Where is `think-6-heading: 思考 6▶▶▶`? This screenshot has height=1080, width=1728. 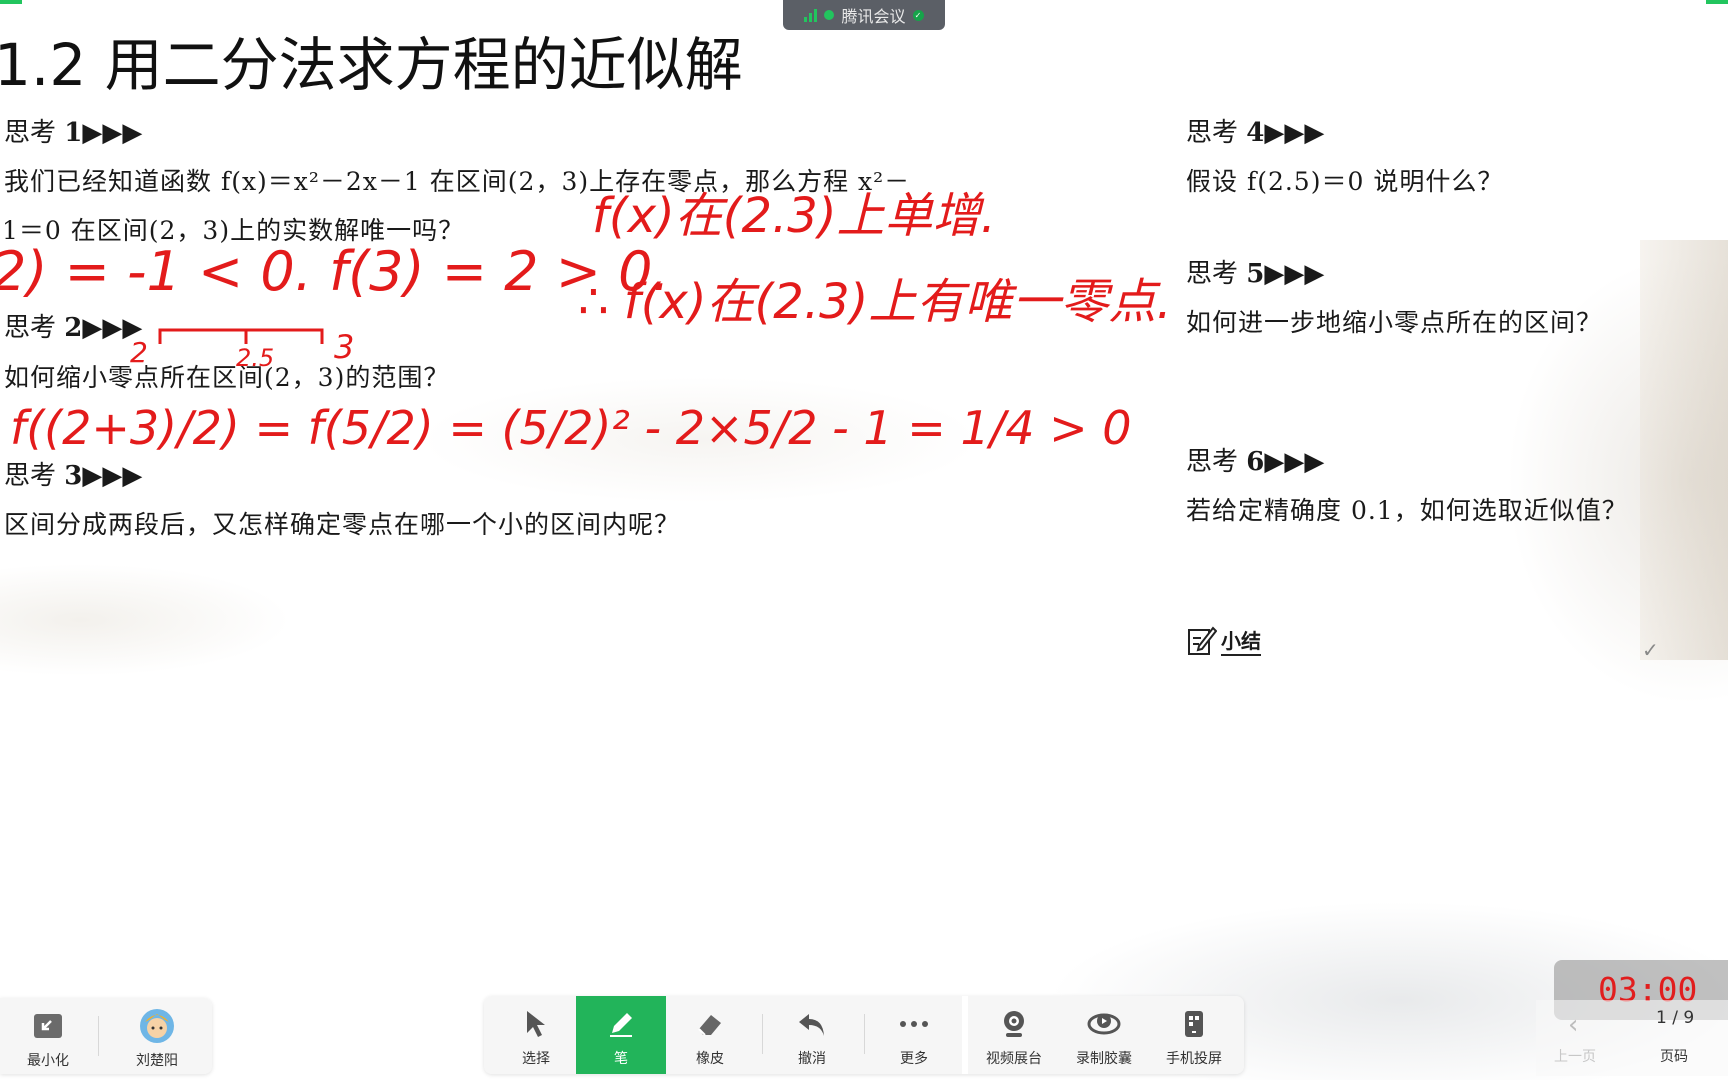 think-6-heading: 思考 6▶▶▶ is located at coordinates (1255, 459).